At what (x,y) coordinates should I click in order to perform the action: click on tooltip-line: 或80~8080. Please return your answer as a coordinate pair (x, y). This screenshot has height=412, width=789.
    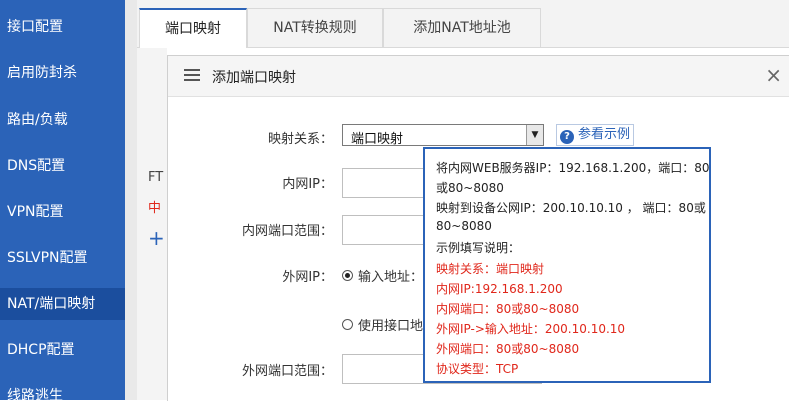
    Looking at the image, I should click on (470, 188).